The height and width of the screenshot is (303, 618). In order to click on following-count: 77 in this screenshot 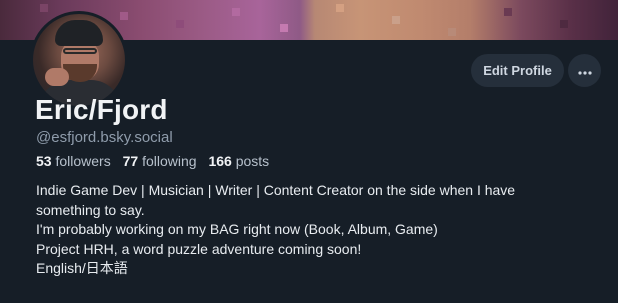, I will do `click(130, 161)`.